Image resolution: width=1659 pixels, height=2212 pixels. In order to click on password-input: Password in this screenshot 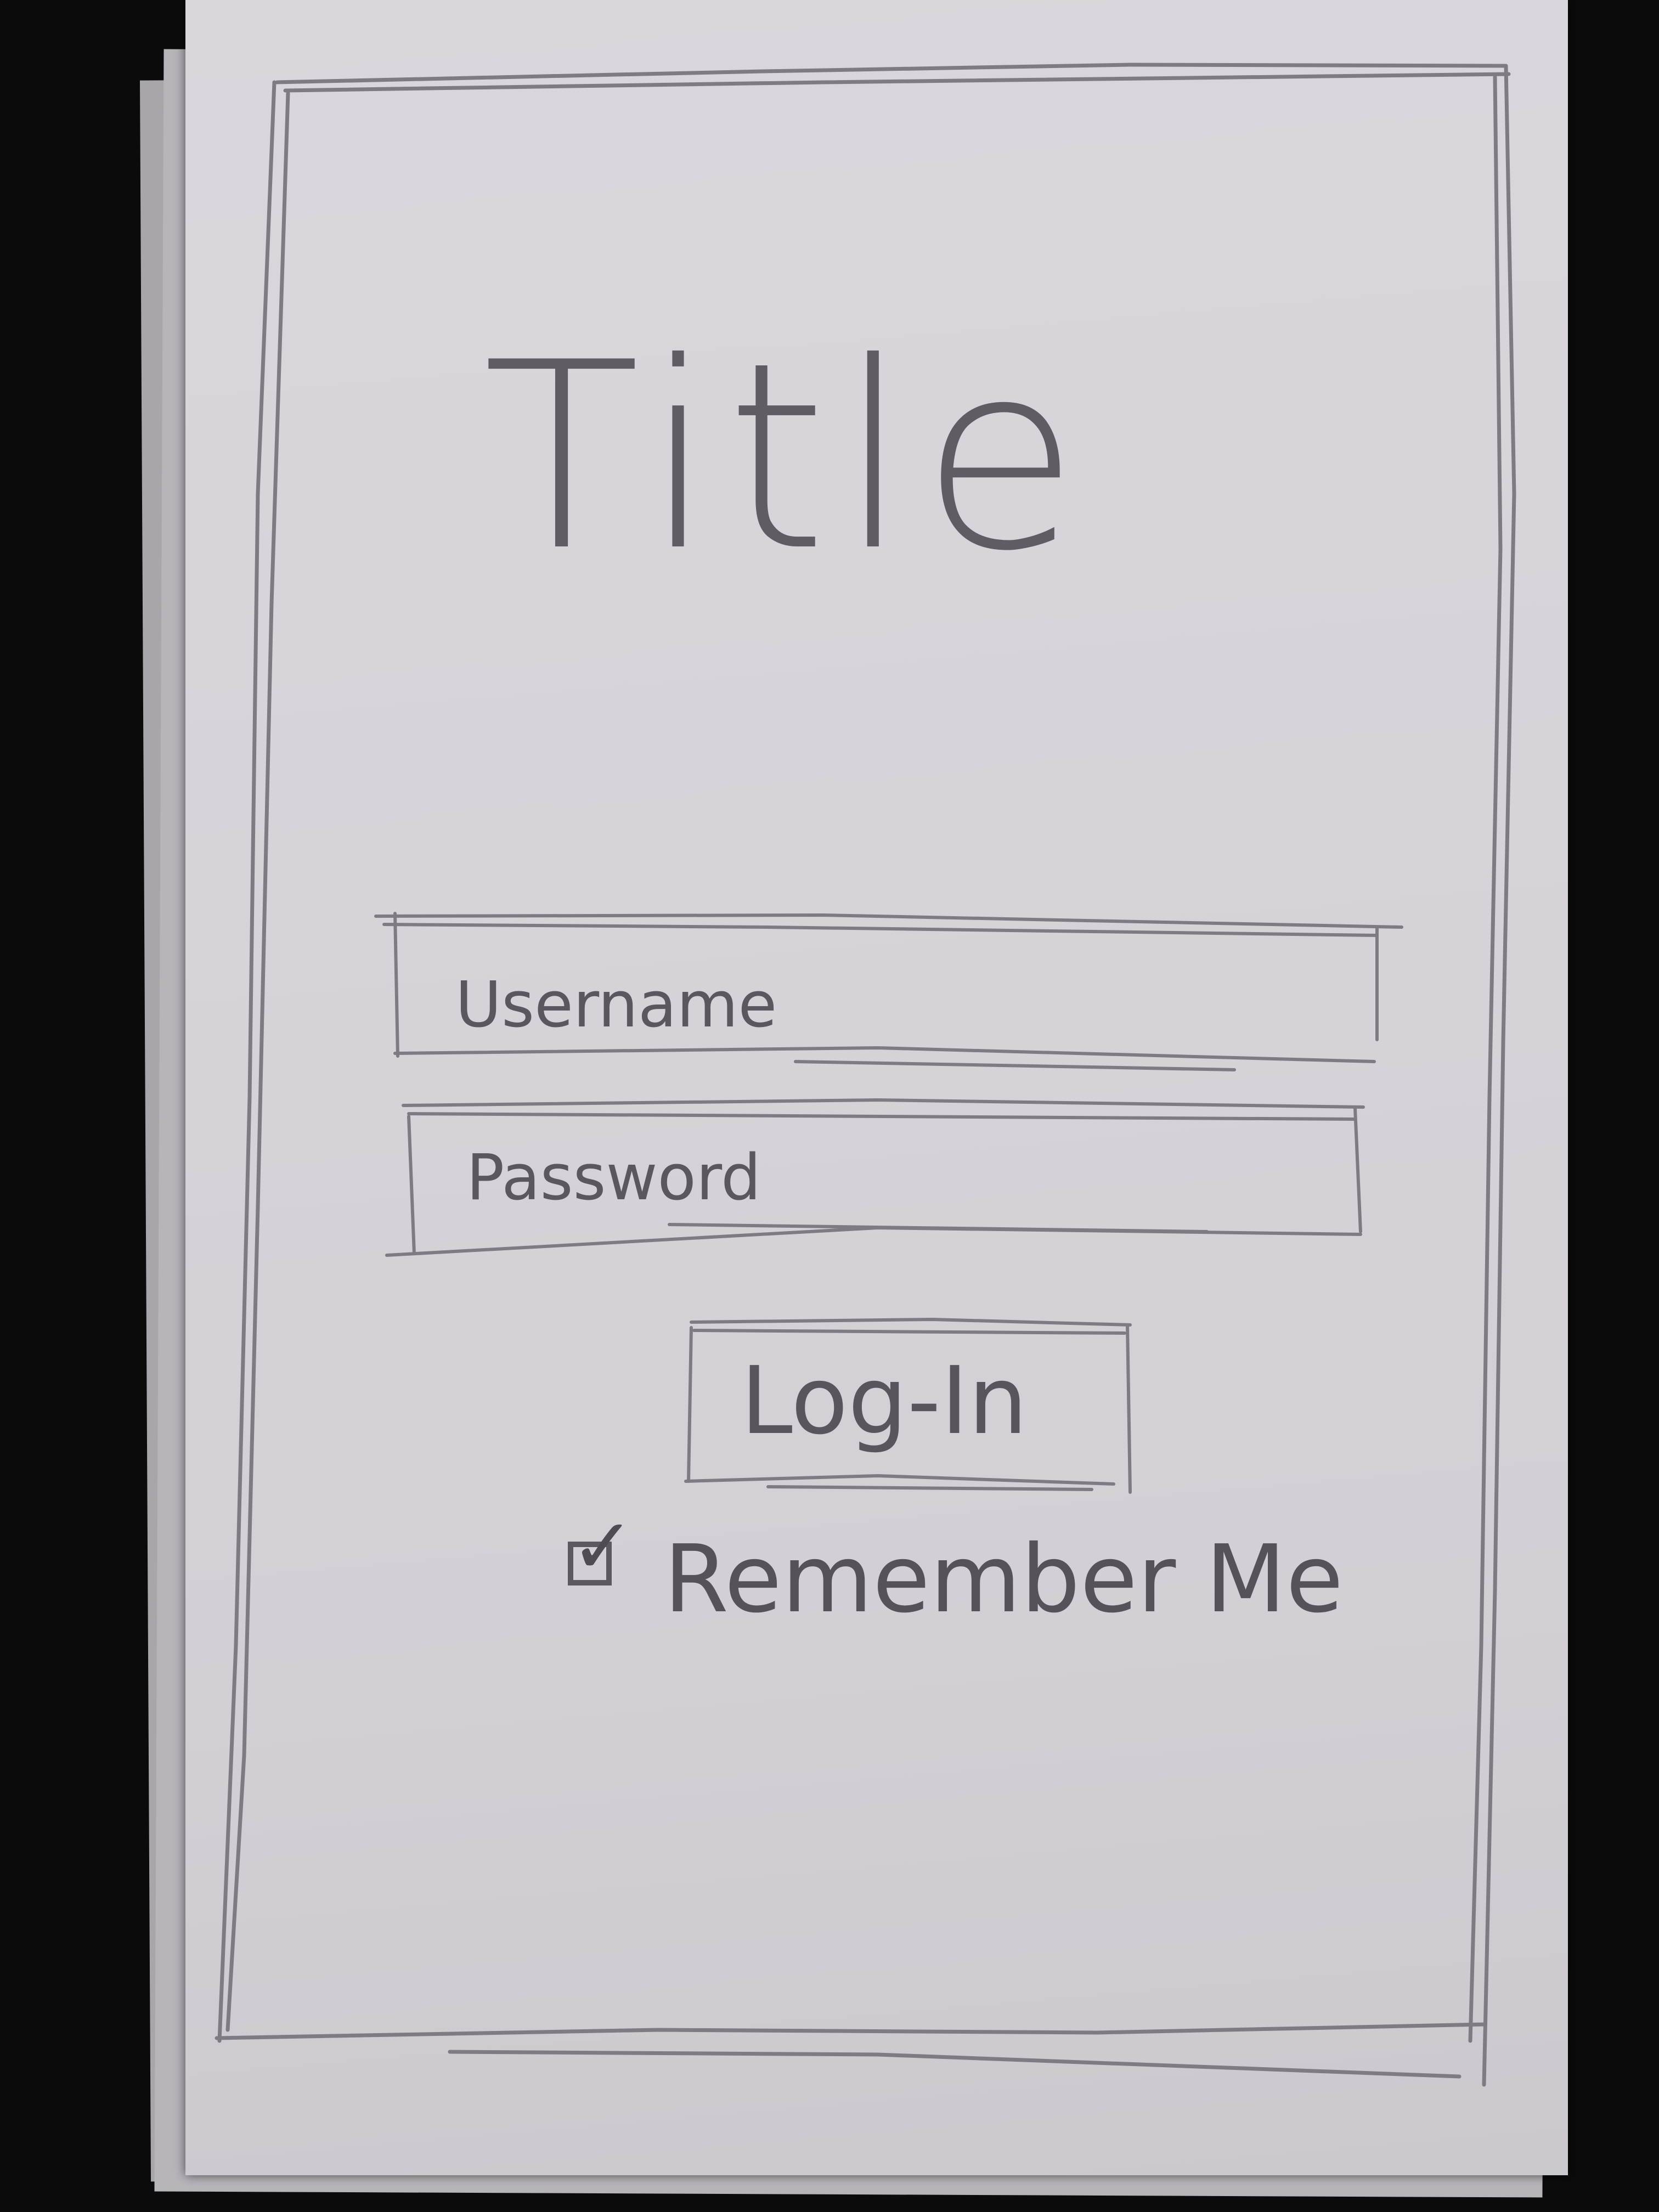, I will do `click(885, 1178)`.